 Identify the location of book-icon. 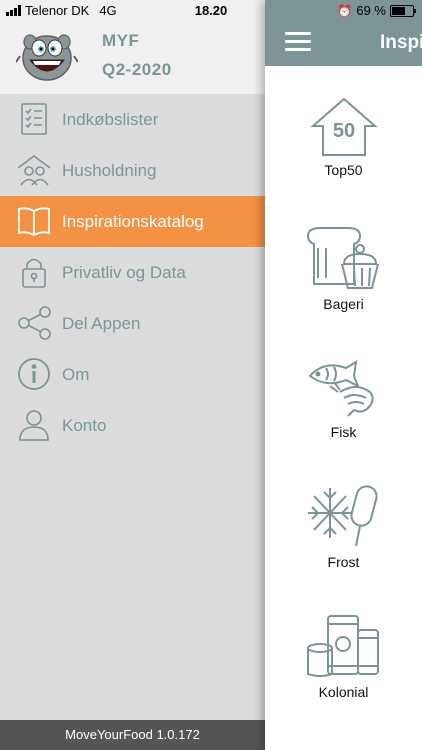
(34, 222).